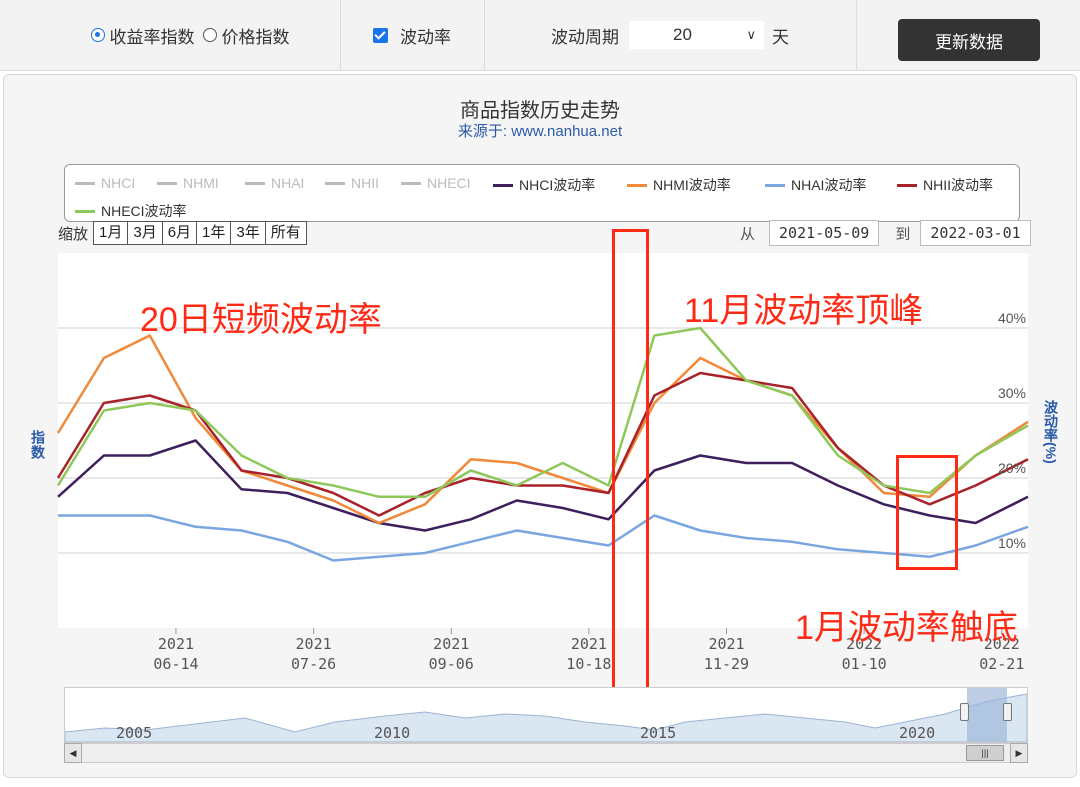  I want to click on x-tick-label: 2021 10-18, so click(589, 654).